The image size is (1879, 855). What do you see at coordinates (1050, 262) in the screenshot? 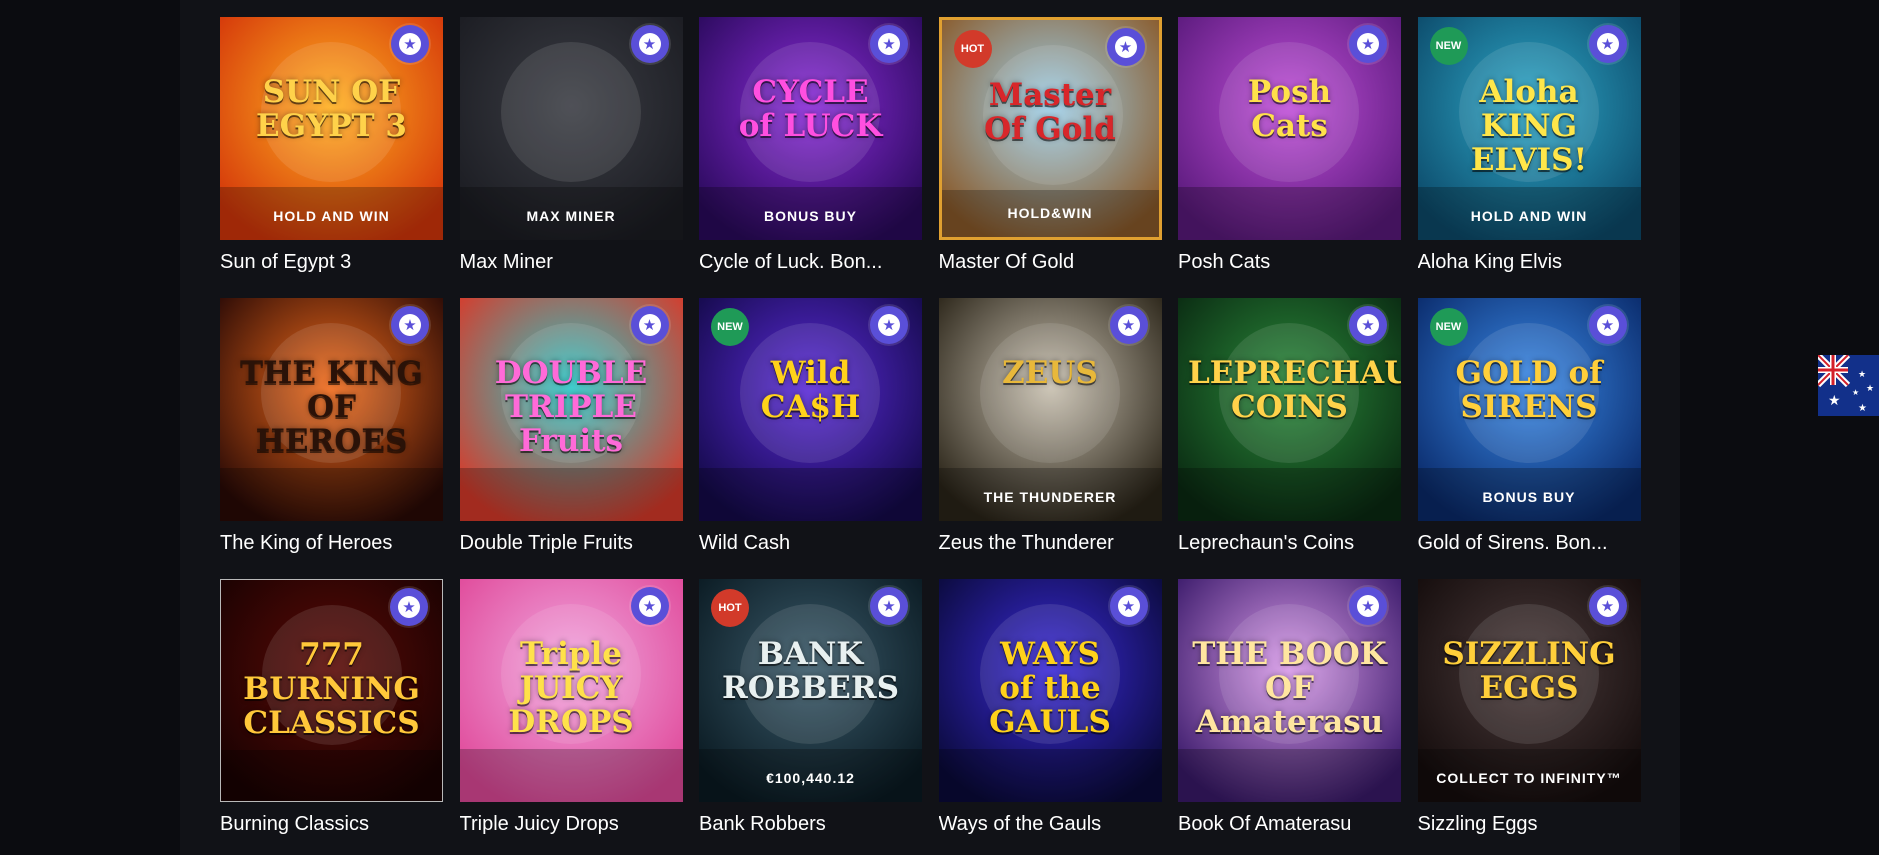
I see `game-title: Master Of Gold` at bounding box center [1050, 262].